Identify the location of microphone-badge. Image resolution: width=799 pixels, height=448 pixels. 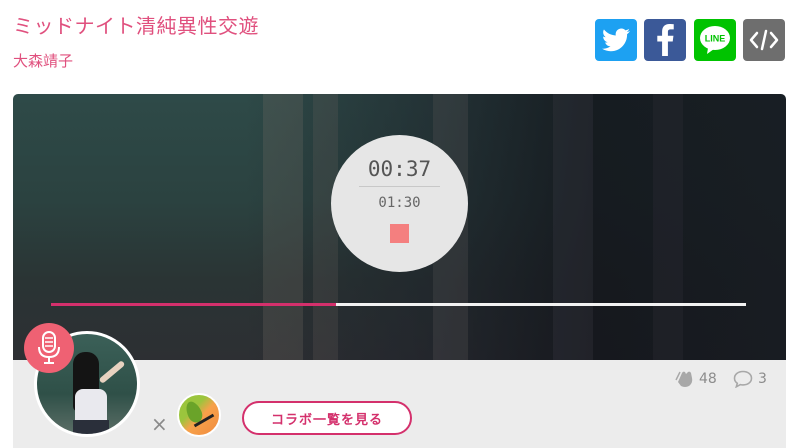
(49, 348).